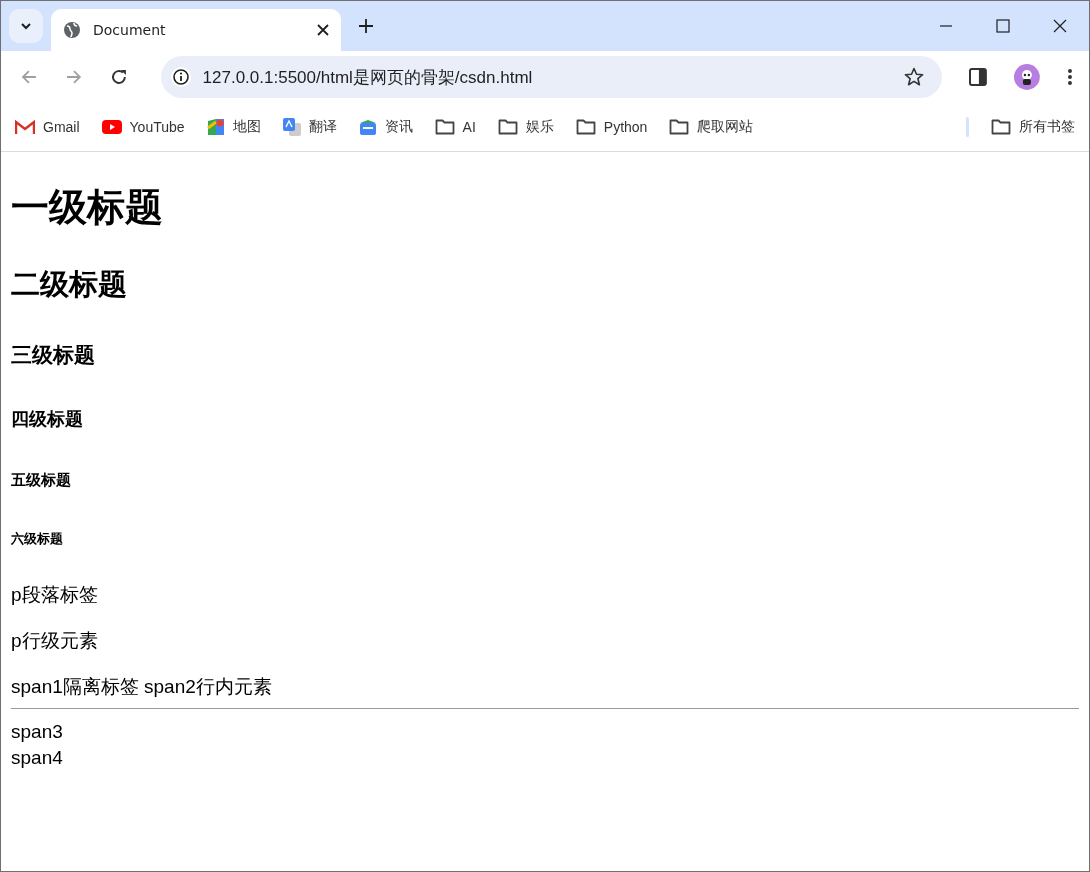  I want to click on all-bookmarks-folder: 所有书签, so click(1033, 127).